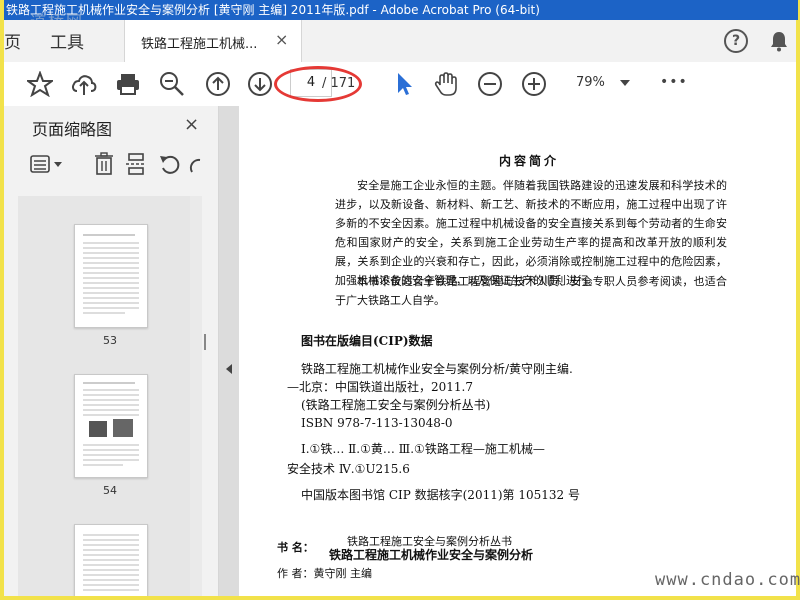  What do you see at coordinates (229, 369) in the screenshot?
I see `chevron-left-icon` at bounding box center [229, 369].